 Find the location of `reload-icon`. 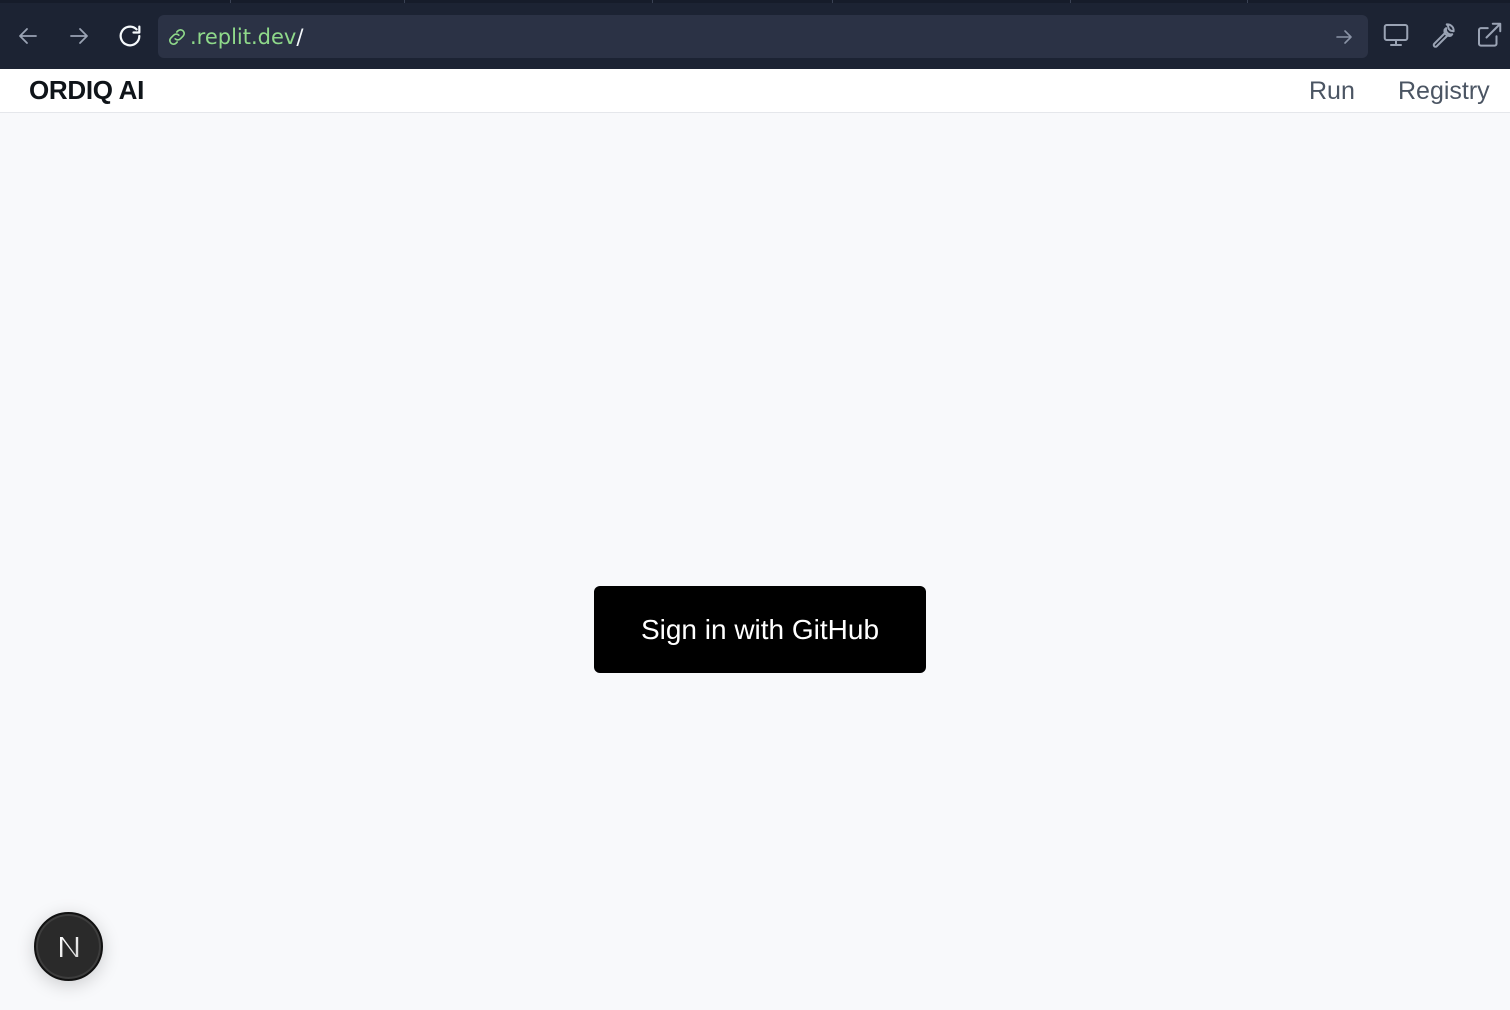

reload-icon is located at coordinates (130, 36).